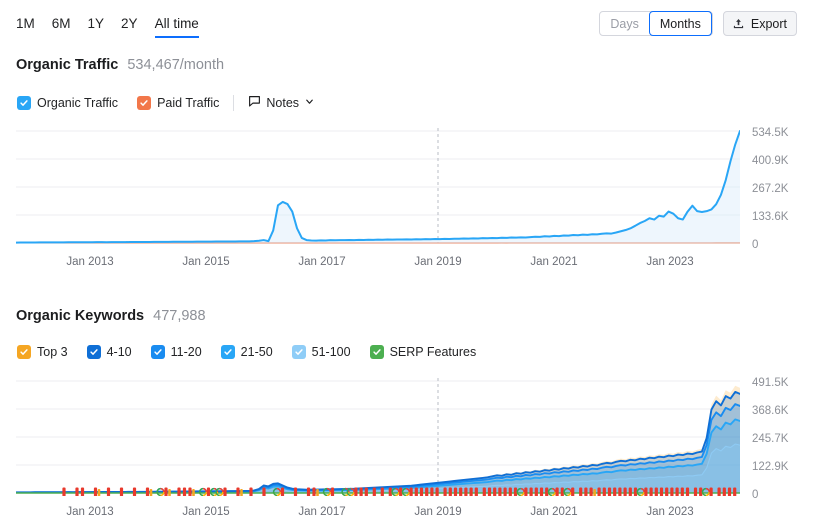 The width and height of the screenshot is (813, 524). Describe the element at coordinates (52, 352) in the screenshot. I see `legend-label: Top 3` at that location.